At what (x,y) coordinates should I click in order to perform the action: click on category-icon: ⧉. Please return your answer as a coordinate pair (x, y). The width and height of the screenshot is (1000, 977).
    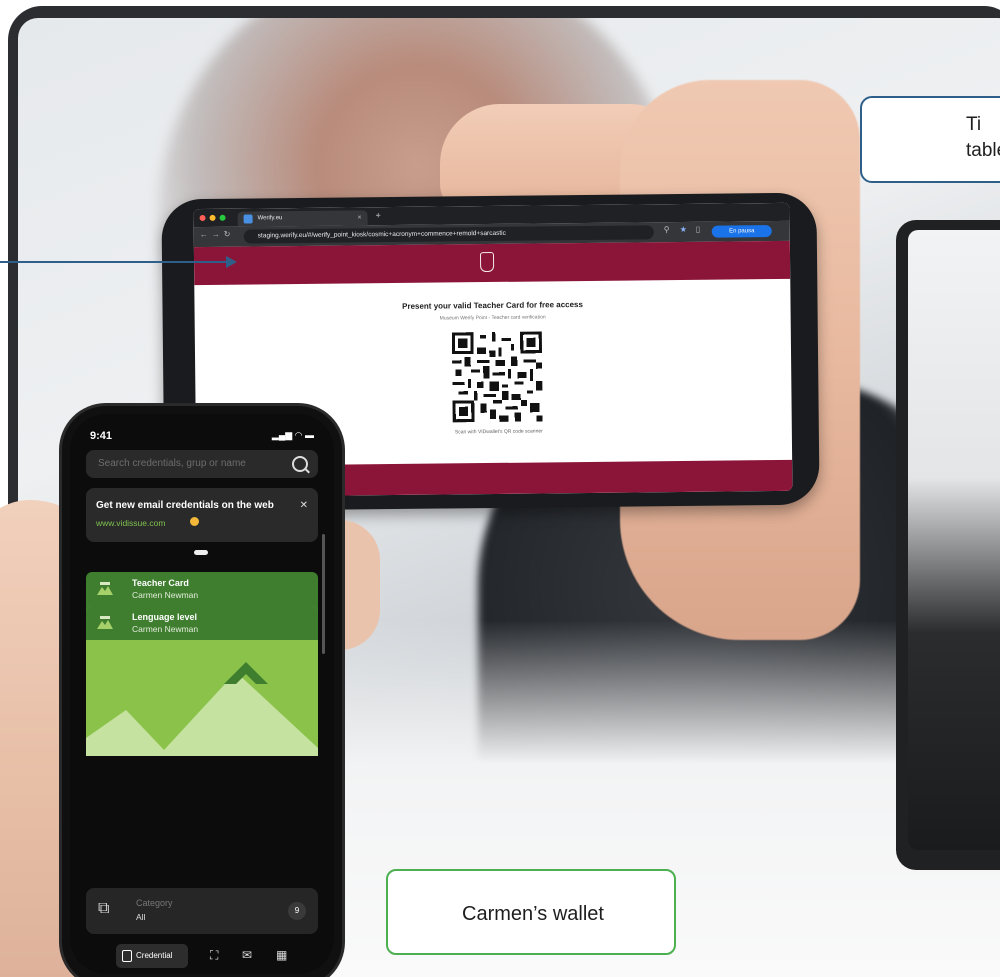
    Looking at the image, I should click on (104, 908).